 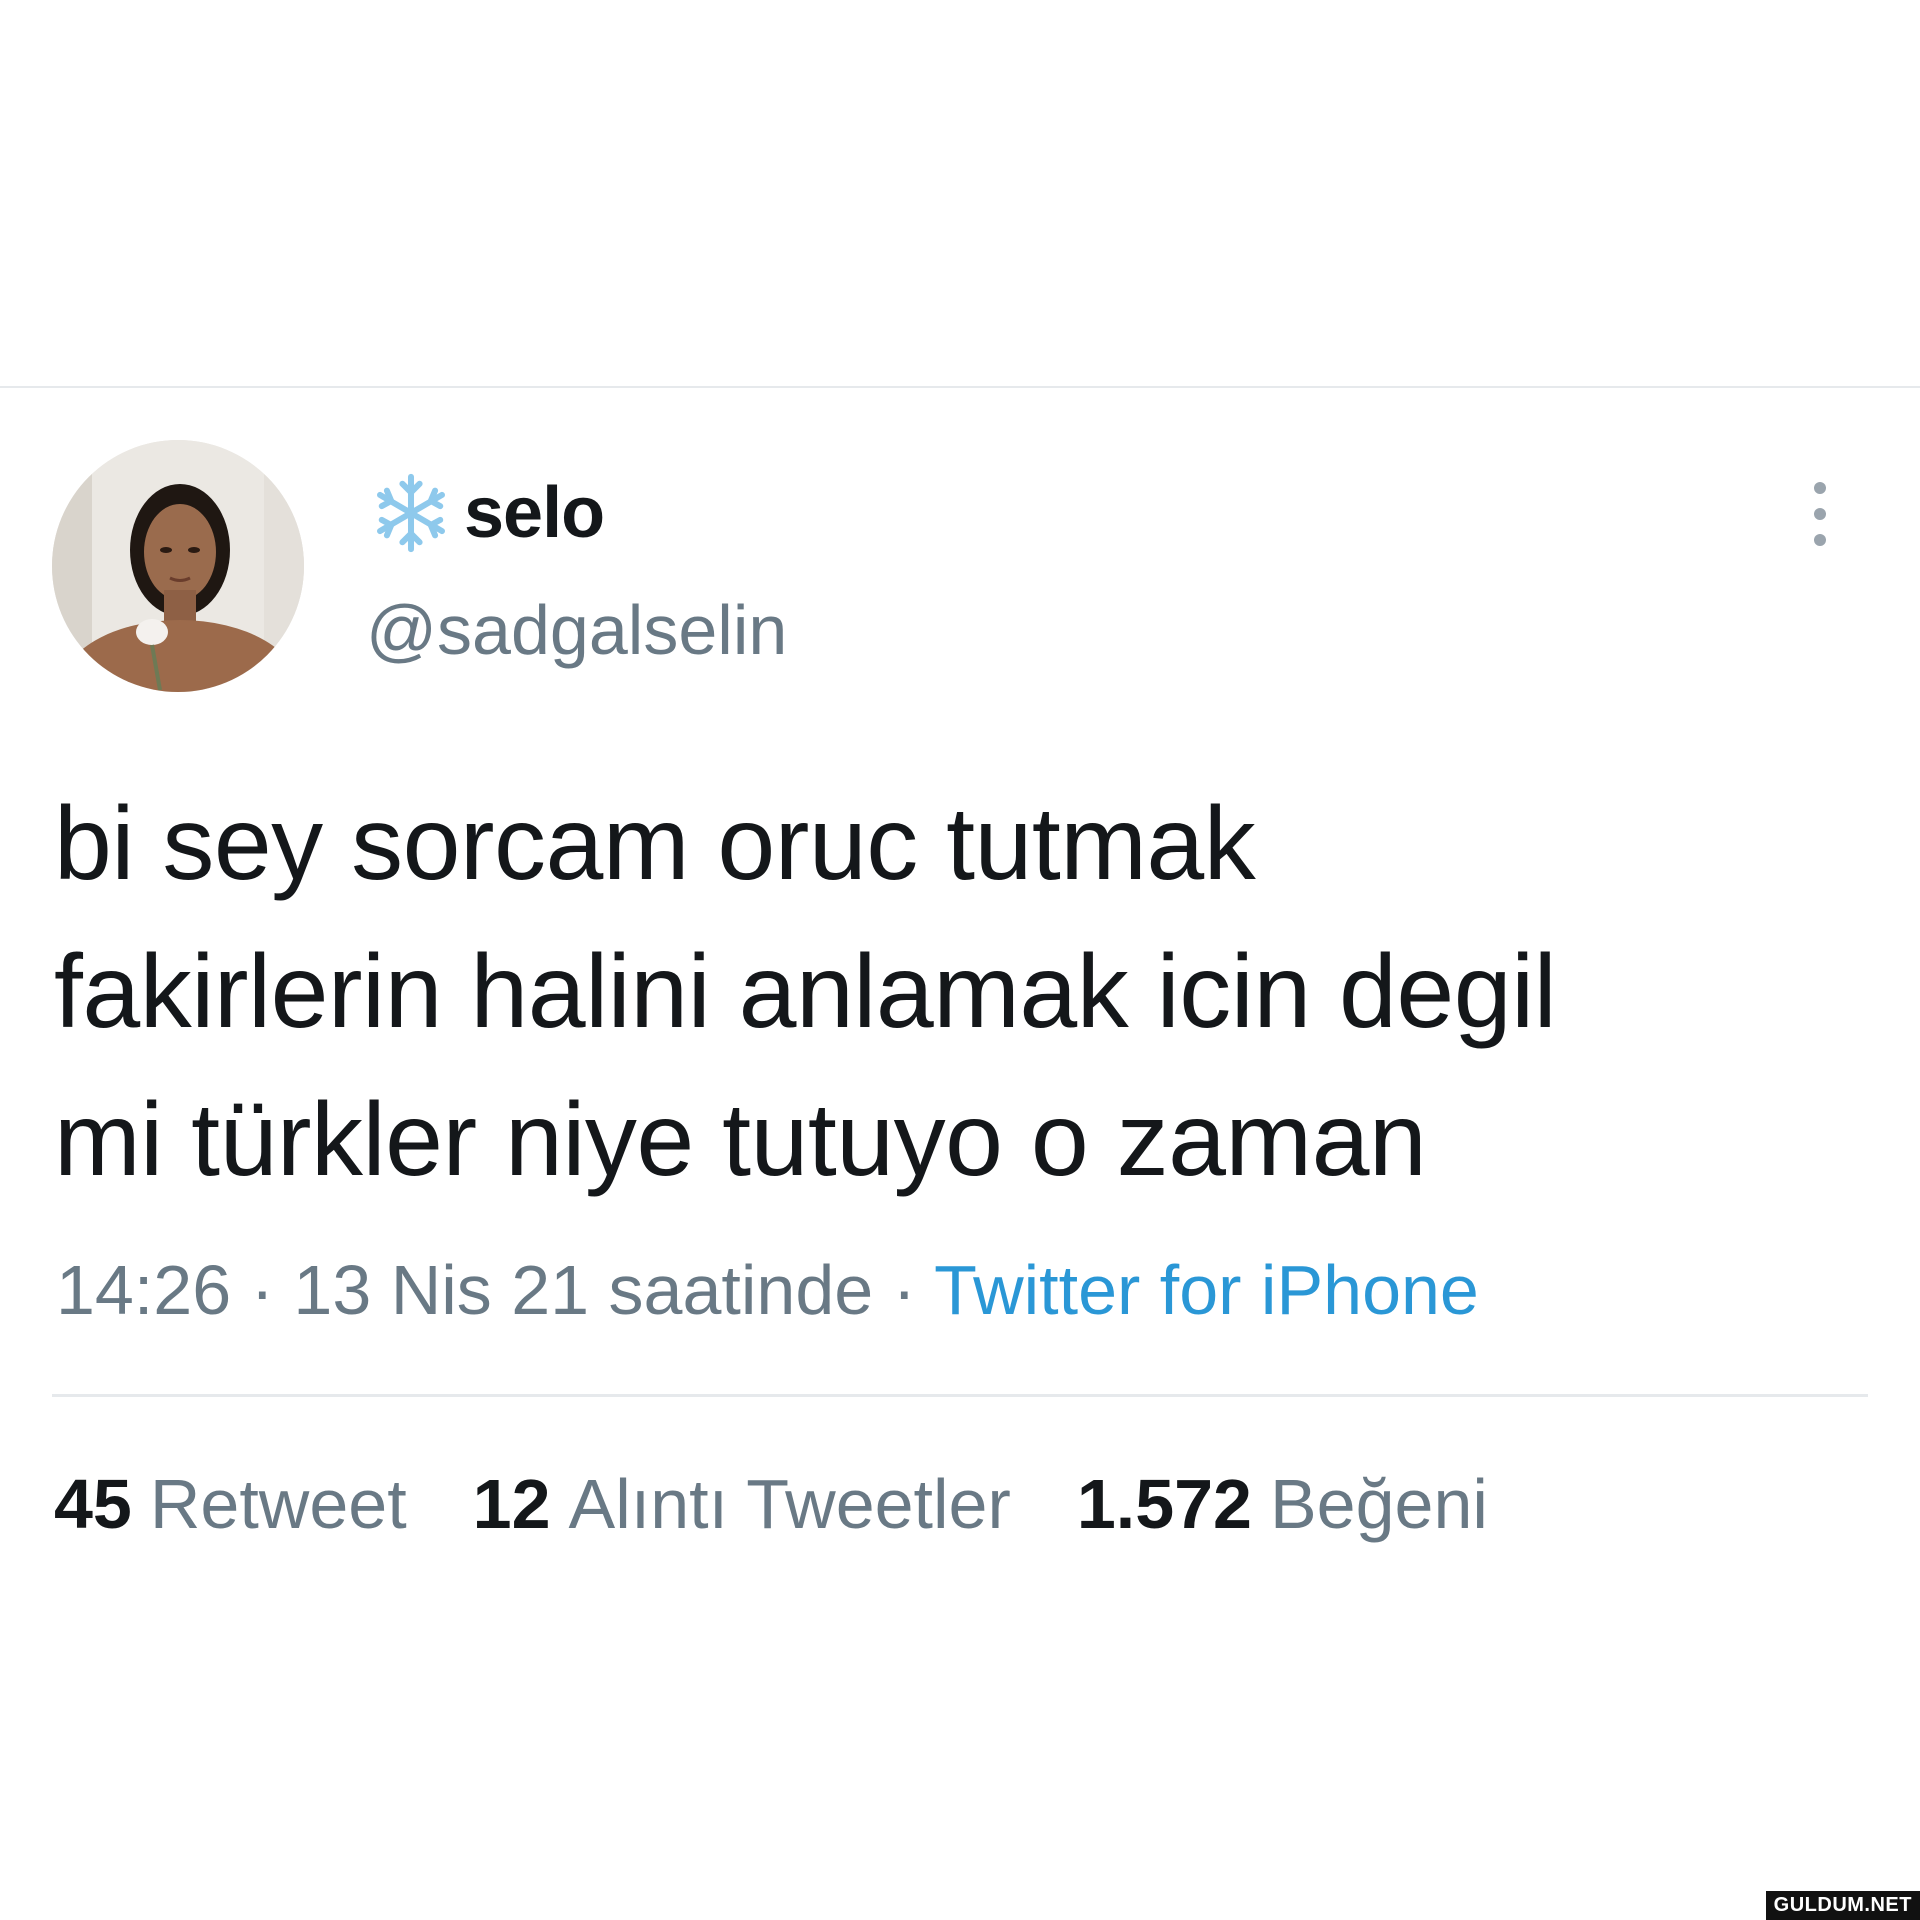 What do you see at coordinates (740, 1140) in the screenshot?
I see `tweet-text-line: mi türkler niye tutuyo o zaman` at bounding box center [740, 1140].